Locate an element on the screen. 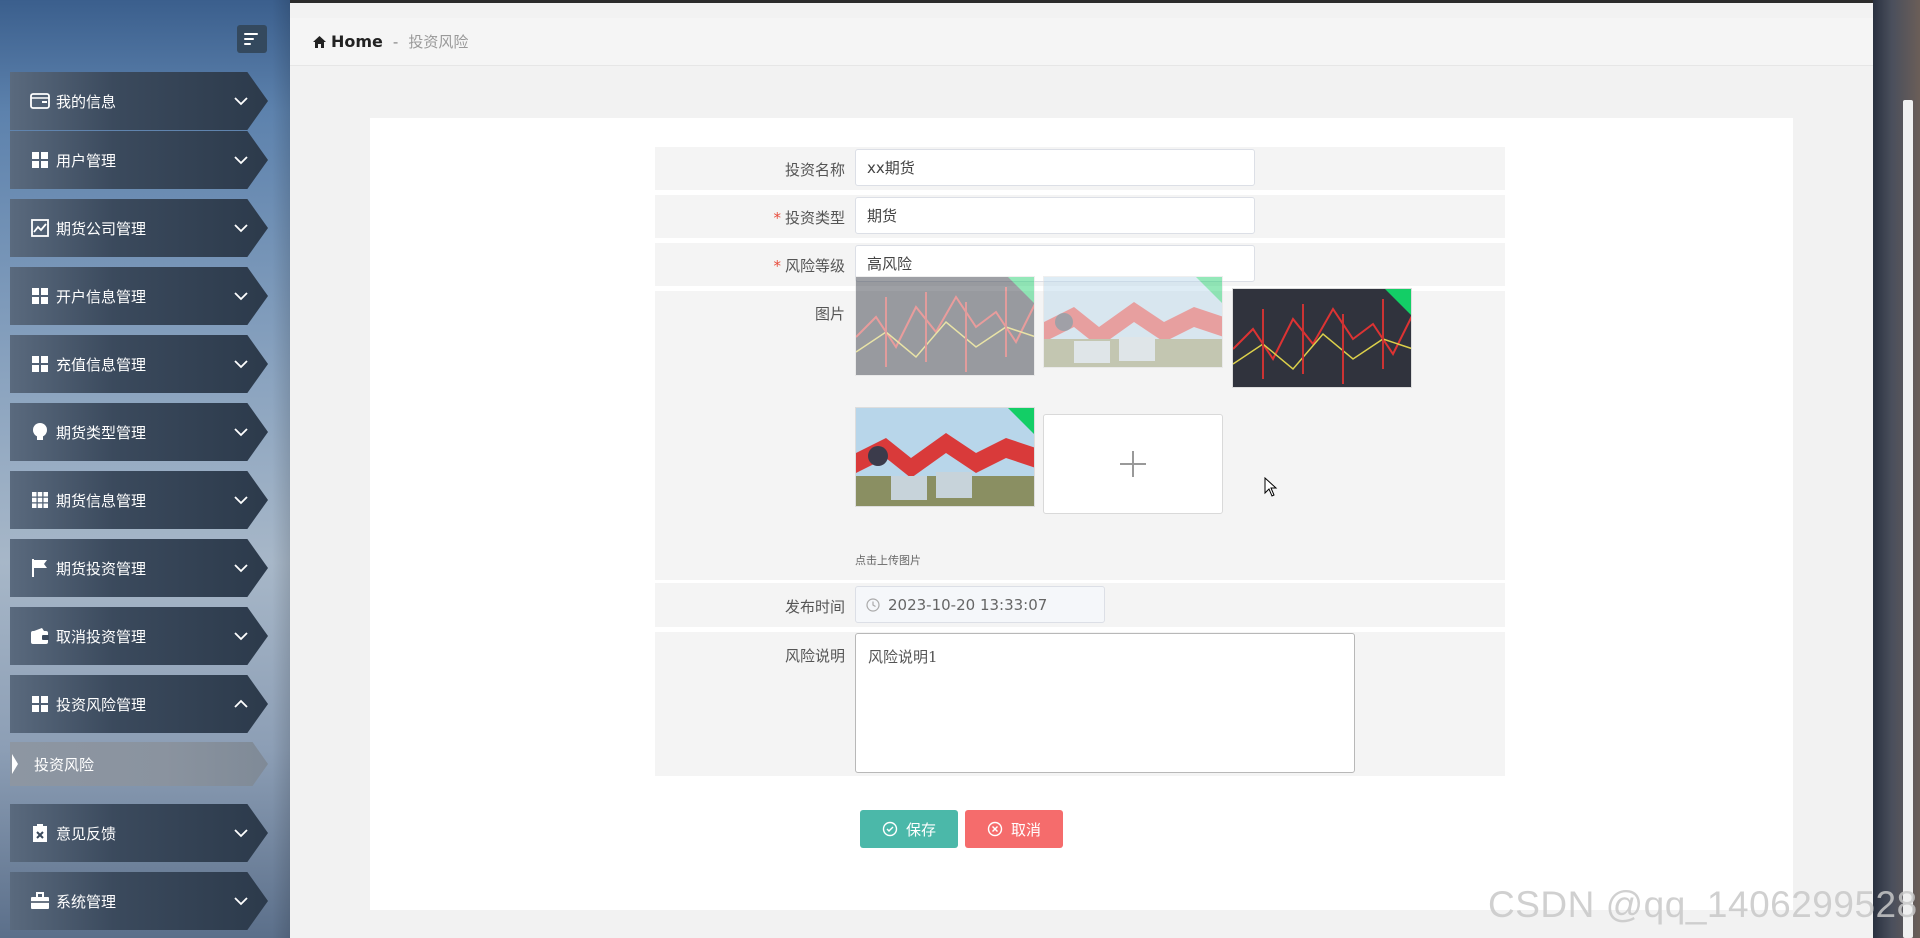 Image resolution: width=1920 pixels, height=938 pixels. sidebar-item-label: 取消投资管理 is located at coordinates (101, 636).